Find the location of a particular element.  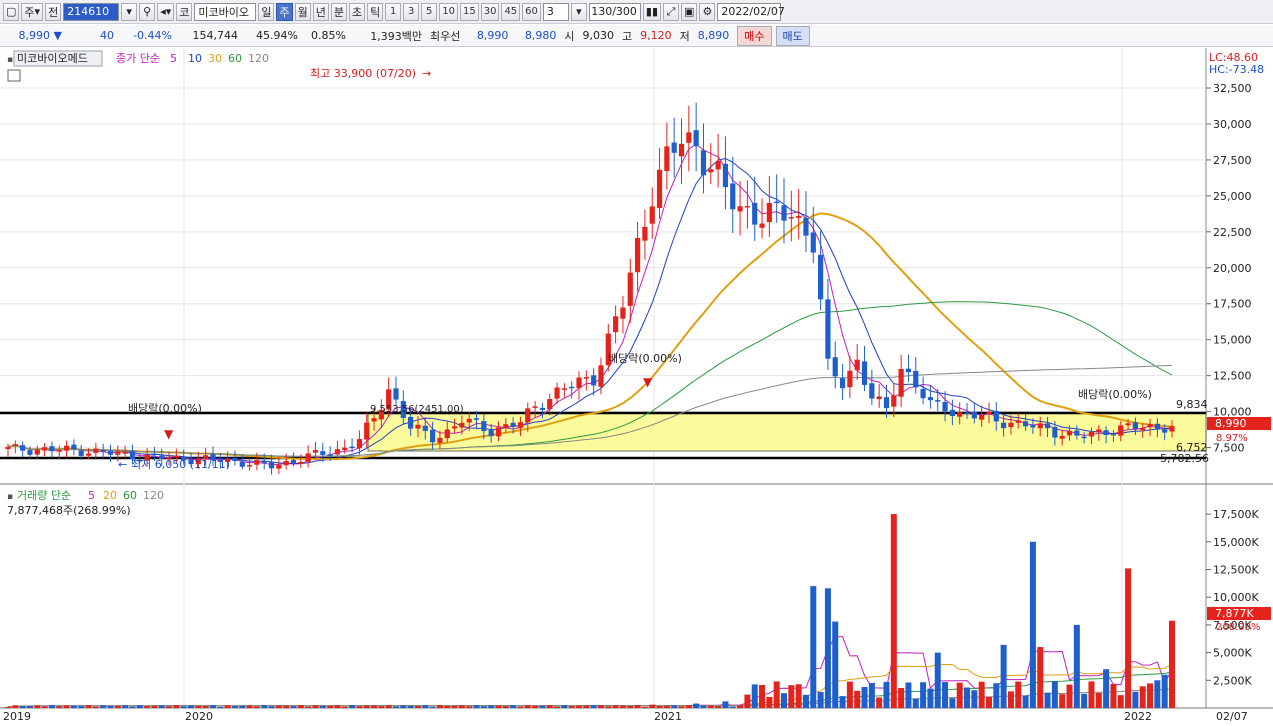

high-annotation: 최고 33,900 (07/20) is located at coordinates (363, 73).